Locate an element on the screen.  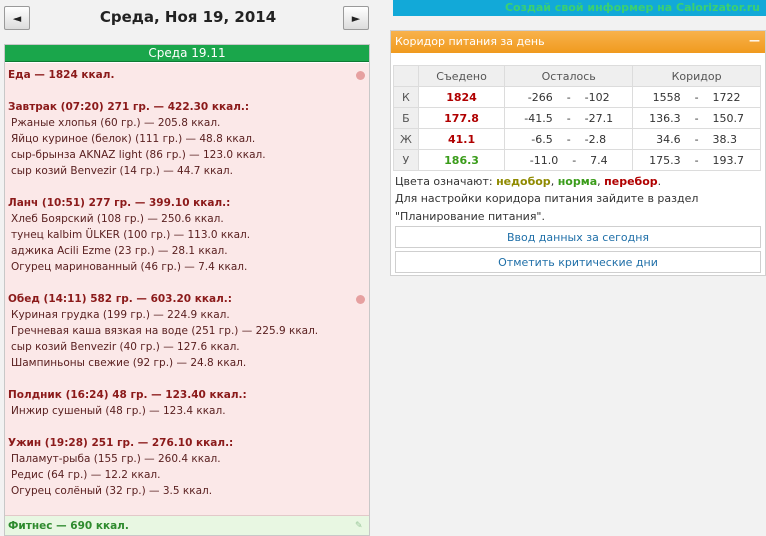
column-header-eaten: Съедено is located at coordinates (461, 76).